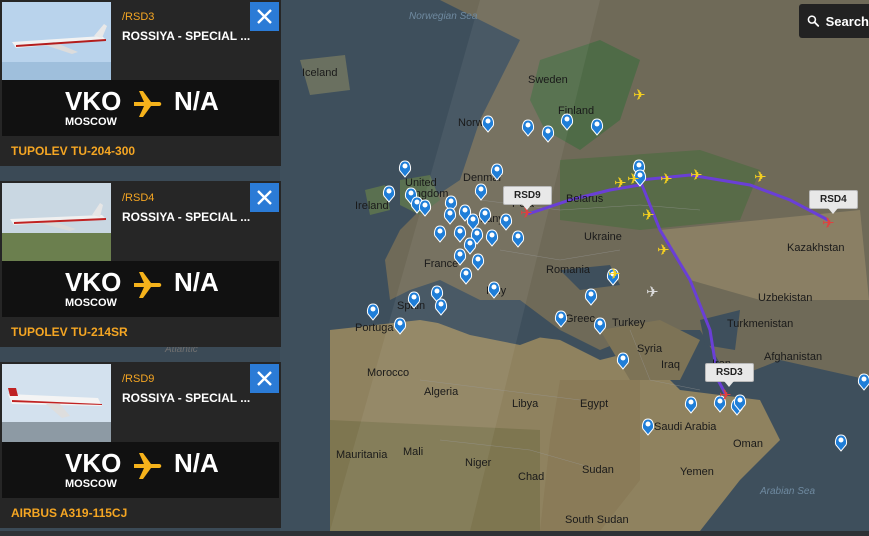 The image size is (869, 536). What do you see at coordinates (69, 332) in the screenshot?
I see `aircraft-model-label: TUPOLEV TU-214SR` at bounding box center [69, 332].